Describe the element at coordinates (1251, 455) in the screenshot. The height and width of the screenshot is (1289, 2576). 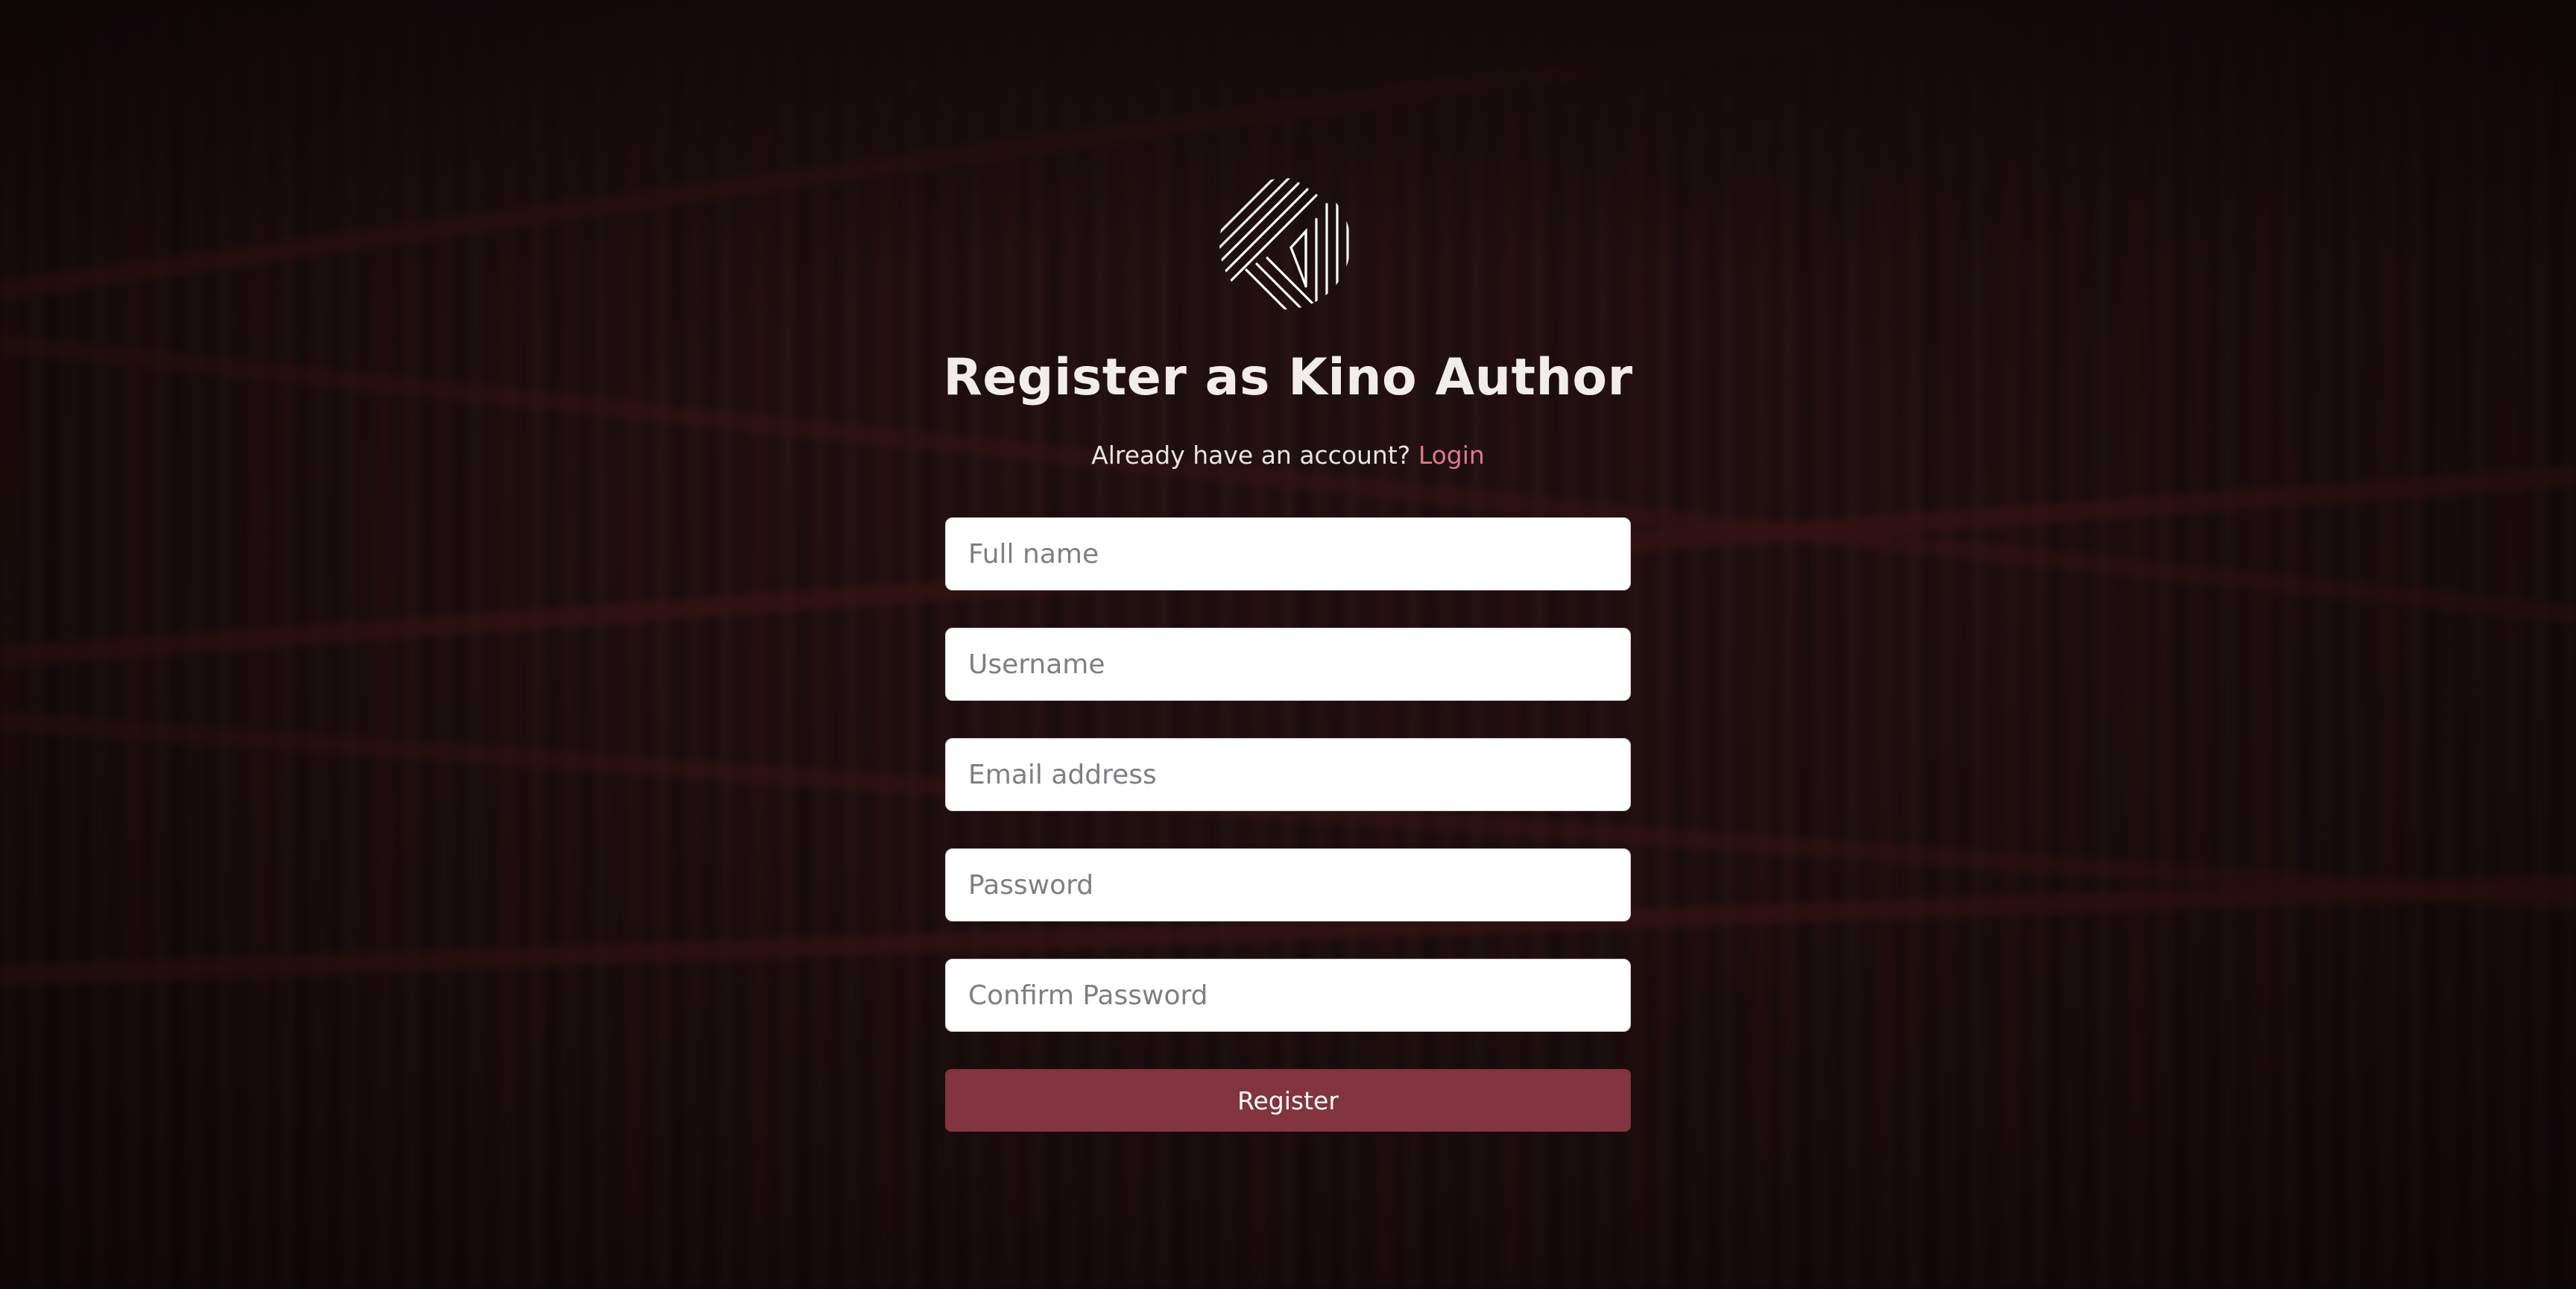
I see `login-prompt-text: Already have an account?` at that location.